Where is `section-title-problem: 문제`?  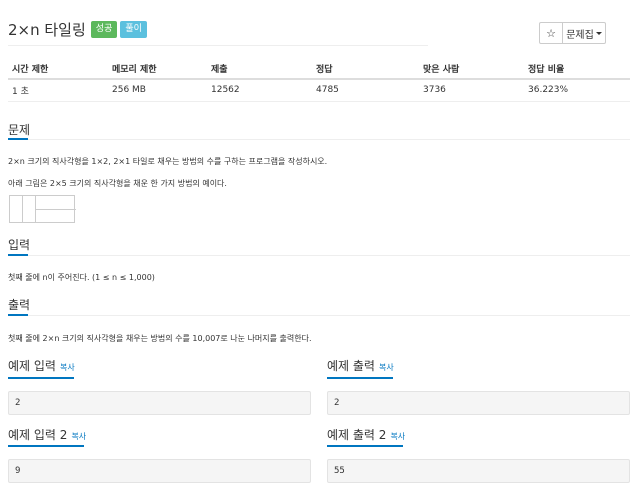
section-title-problem: 문제 is located at coordinates (19, 130).